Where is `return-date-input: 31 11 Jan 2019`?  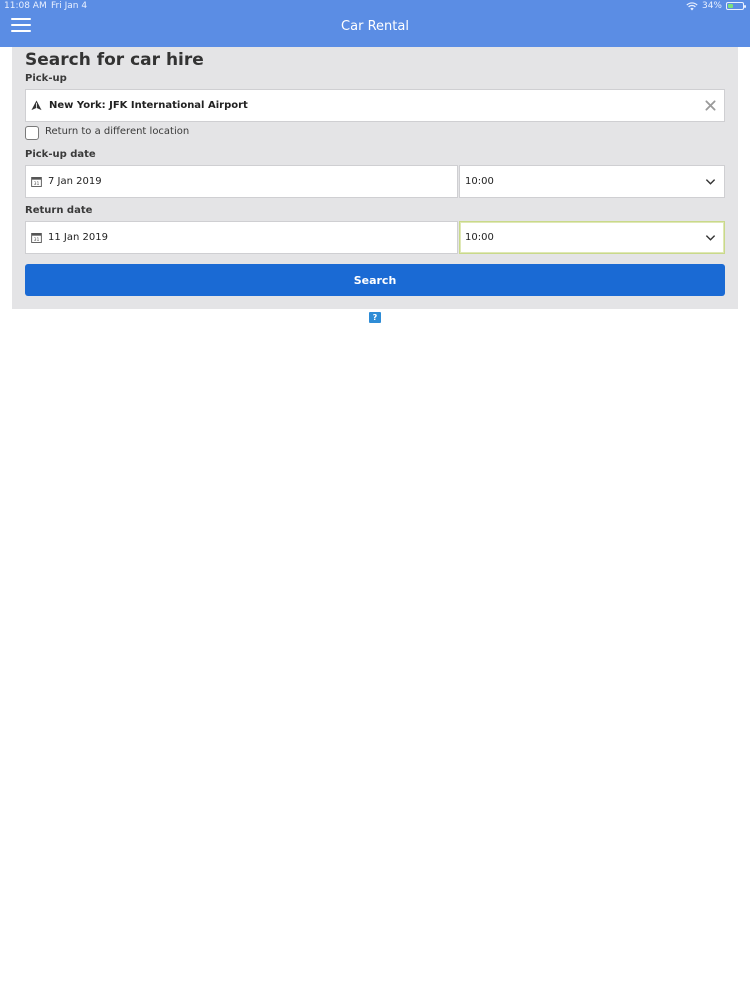
return-date-input: 31 11 Jan 2019 is located at coordinates (241, 237).